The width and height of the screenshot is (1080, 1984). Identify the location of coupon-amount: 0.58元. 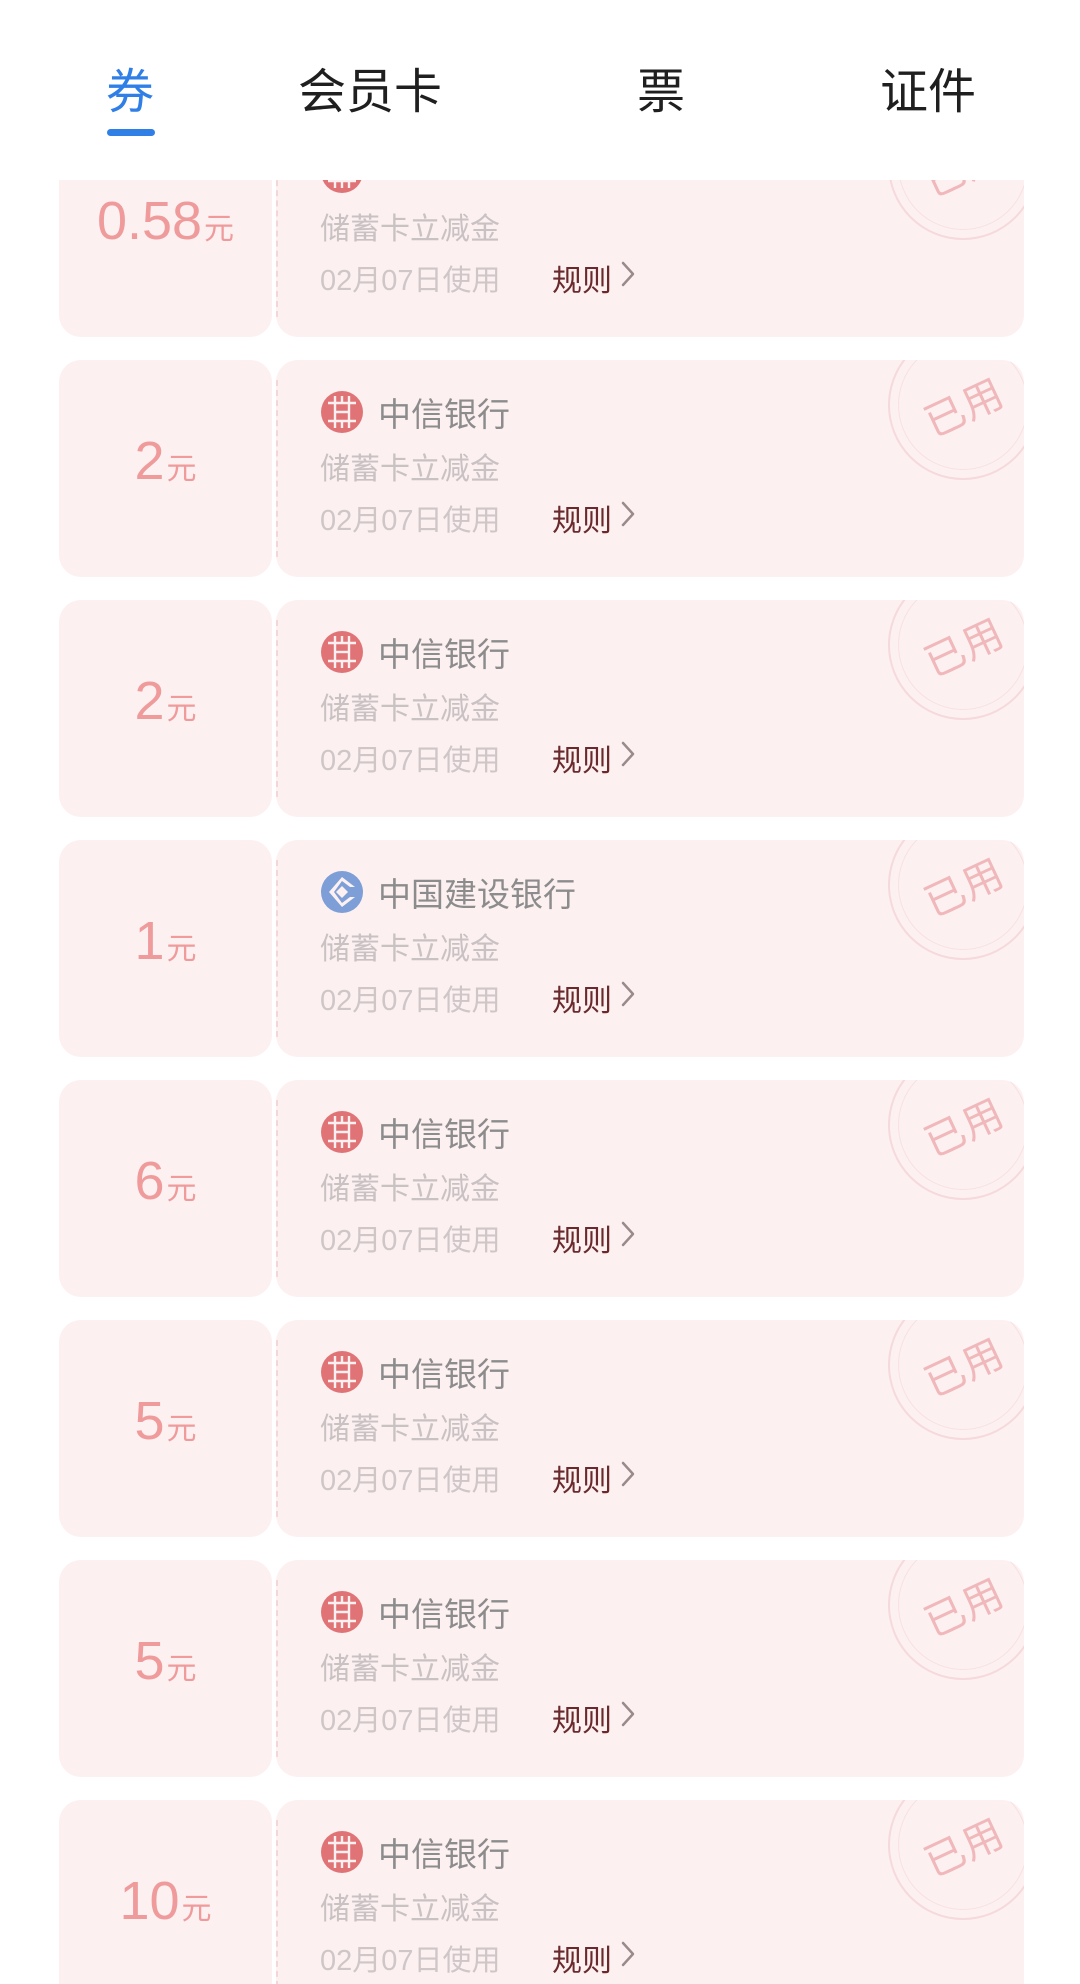
(165, 221).